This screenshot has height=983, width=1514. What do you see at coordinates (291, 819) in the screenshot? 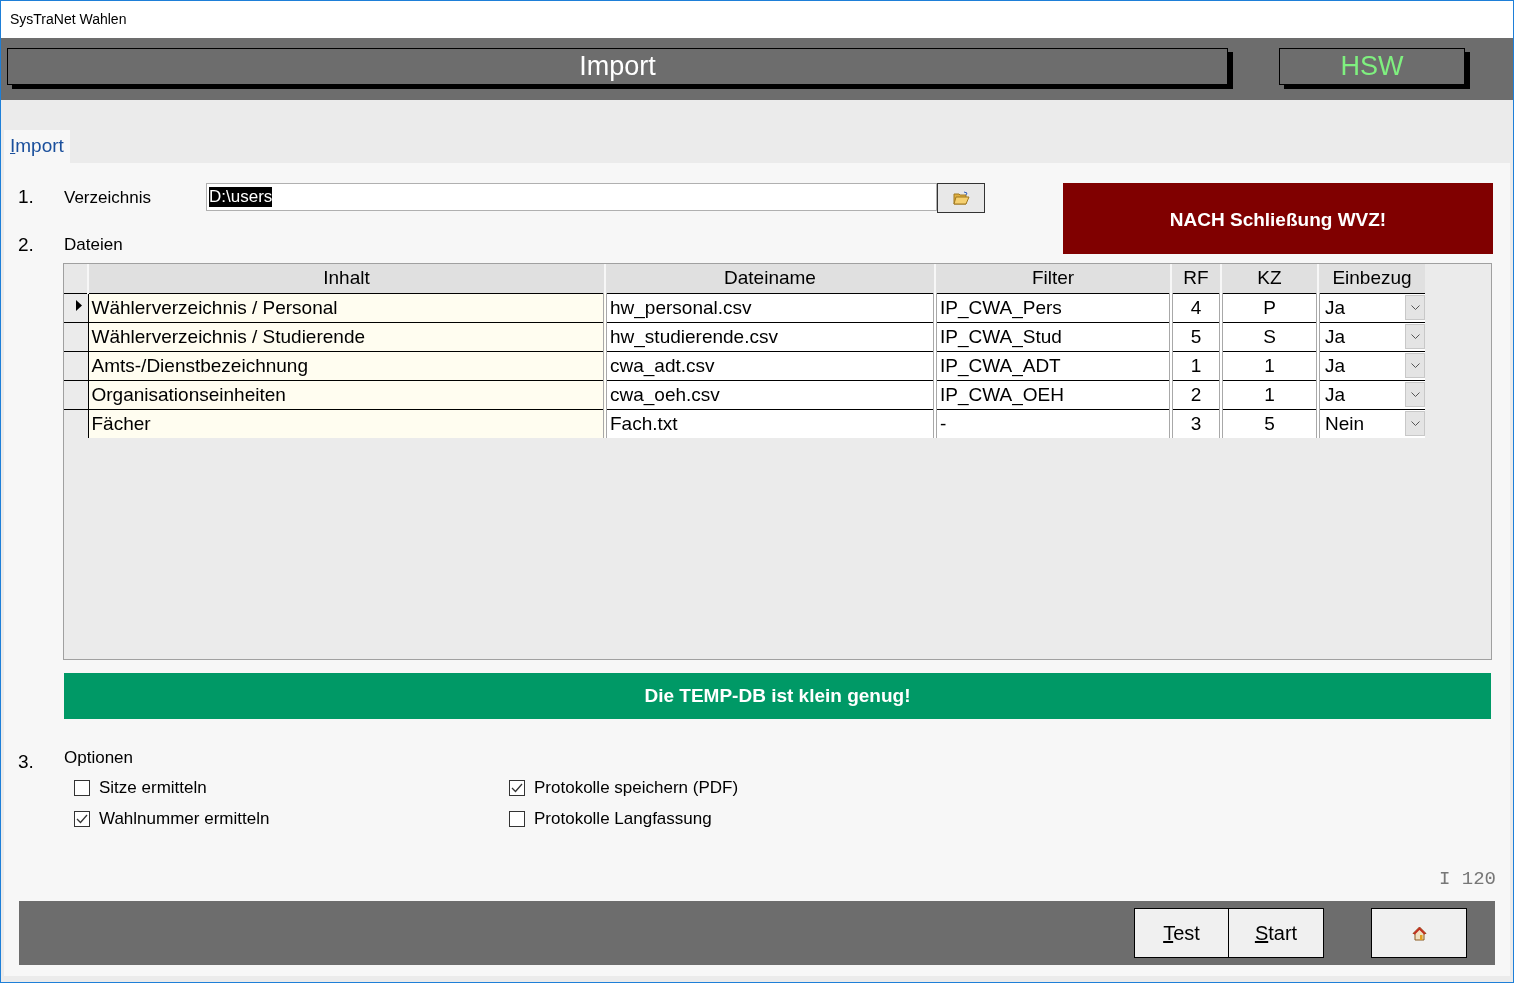
I see `option-checkbox: Wahlnummer ermitteln` at bounding box center [291, 819].